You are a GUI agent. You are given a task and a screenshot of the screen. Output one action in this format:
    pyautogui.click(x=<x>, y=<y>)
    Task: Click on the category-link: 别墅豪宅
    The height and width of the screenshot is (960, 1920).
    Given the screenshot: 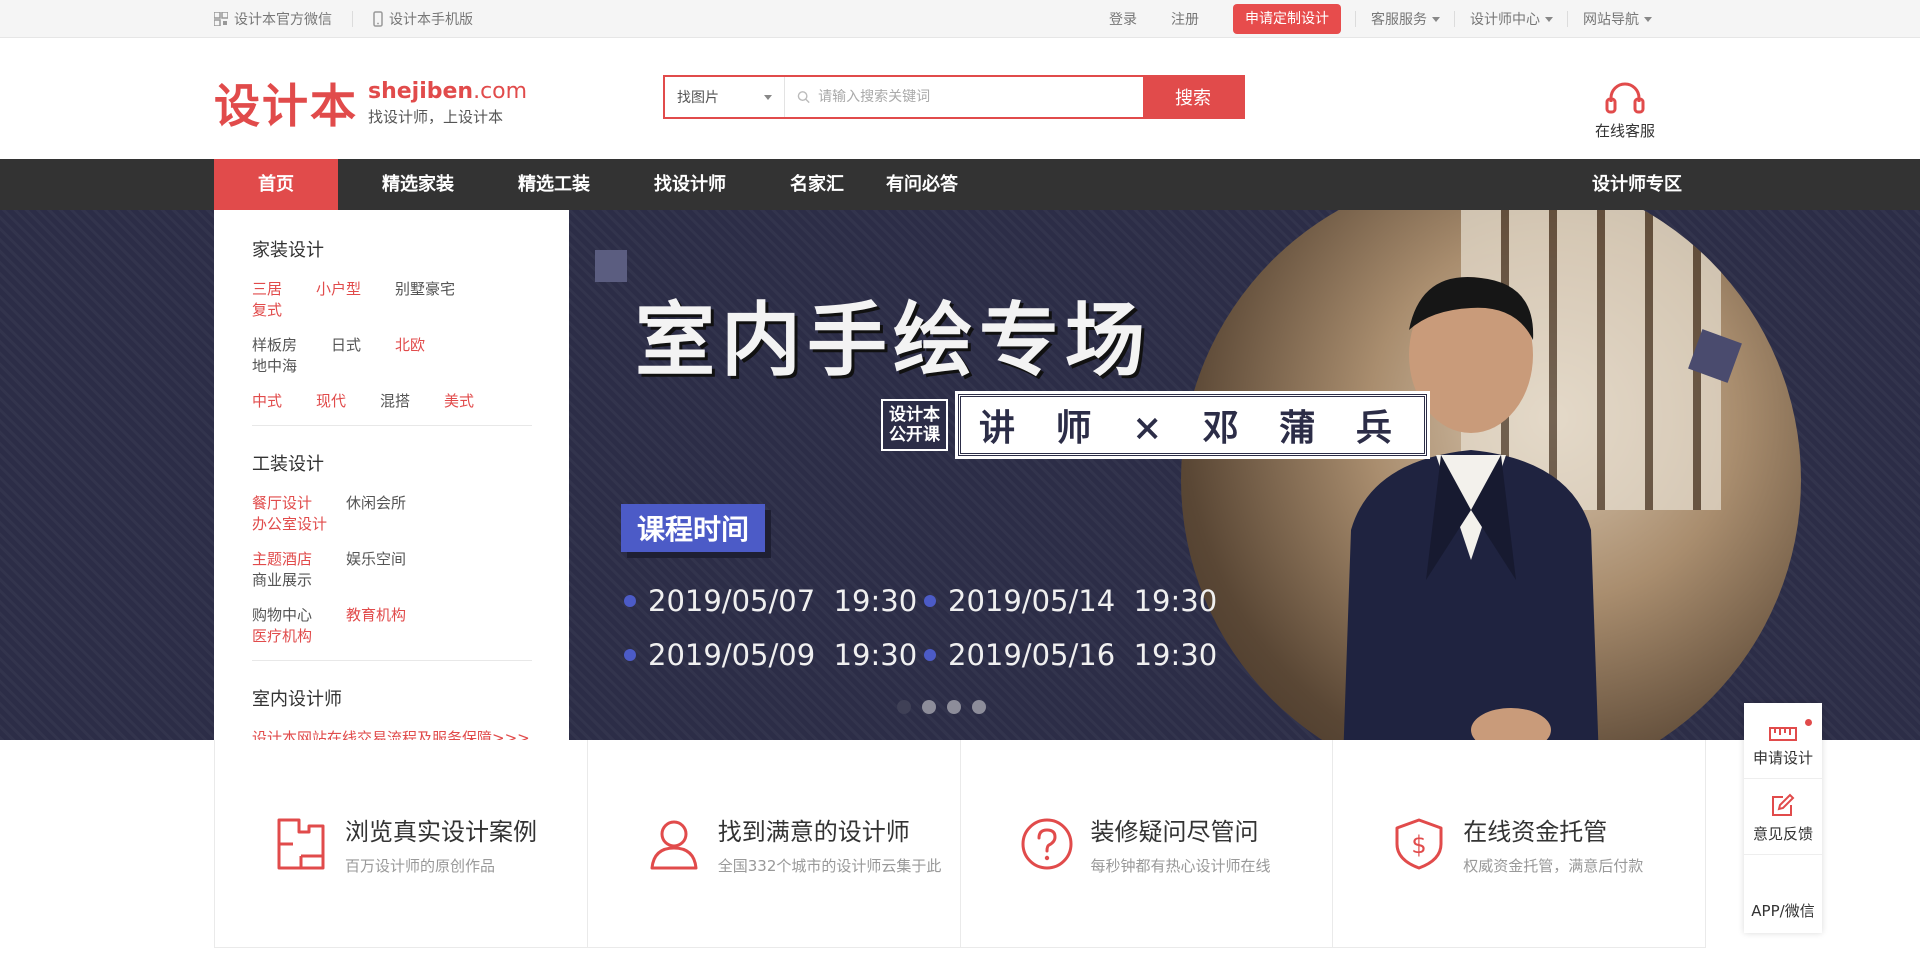 What is the action you would take?
    pyautogui.click(x=425, y=288)
    